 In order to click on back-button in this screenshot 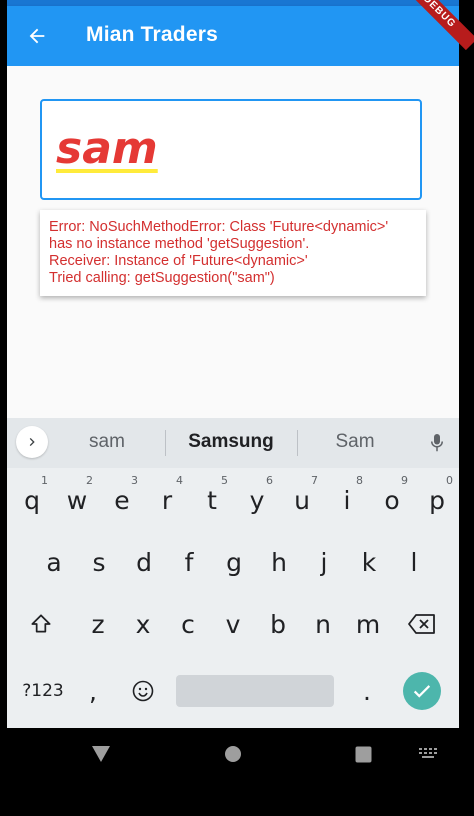, I will do `click(37, 36)`.